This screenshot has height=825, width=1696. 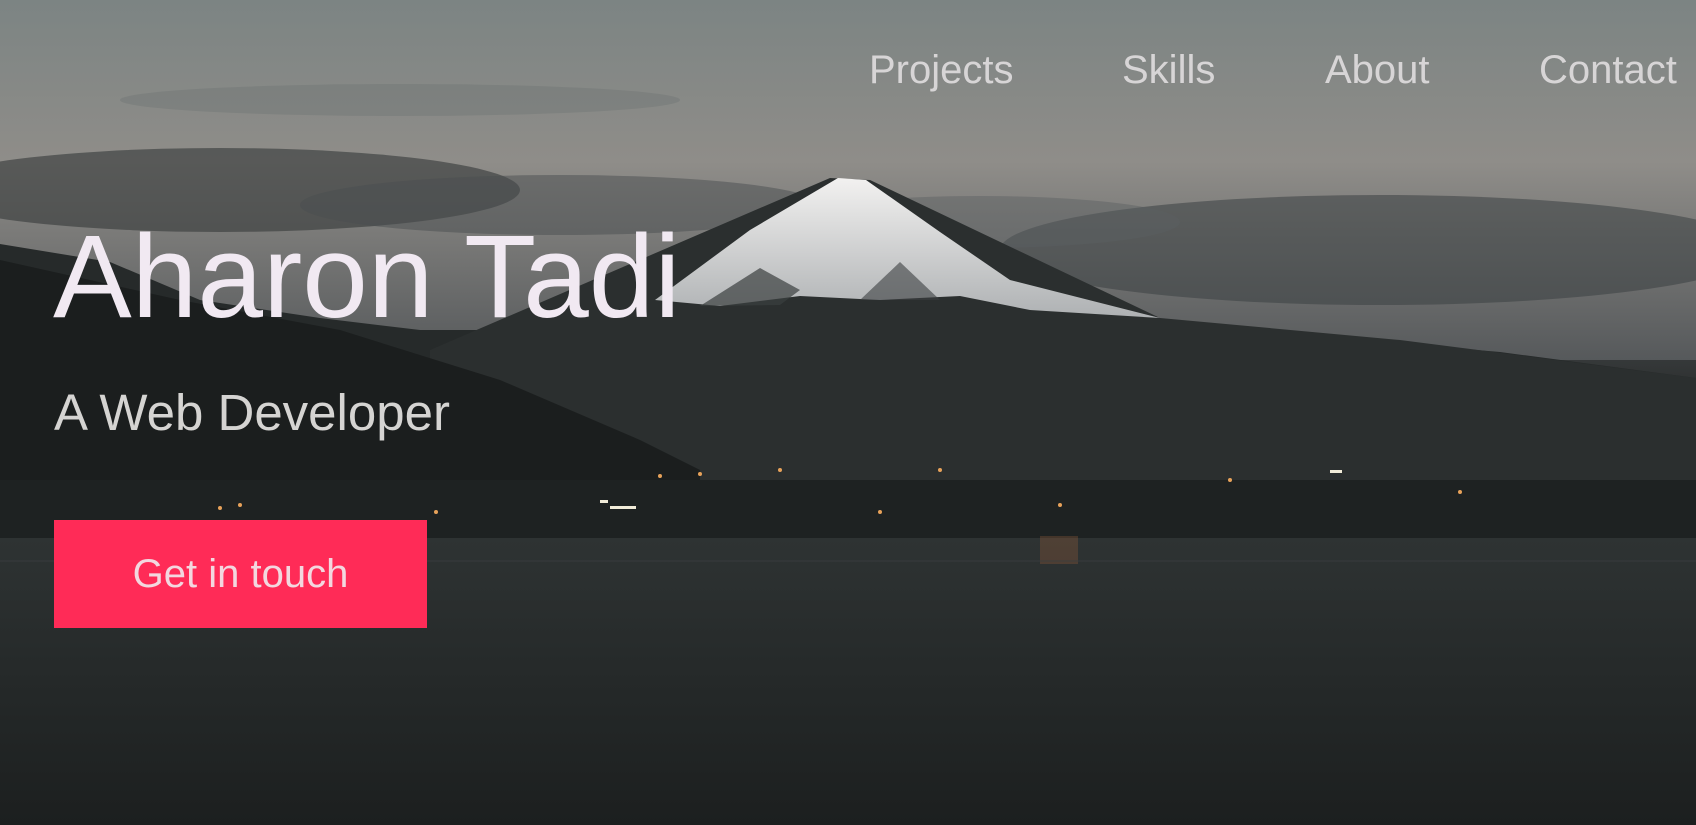 What do you see at coordinates (848, 70) in the screenshot?
I see `main-nav: Projects Skills About Contact` at bounding box center [848, 70].